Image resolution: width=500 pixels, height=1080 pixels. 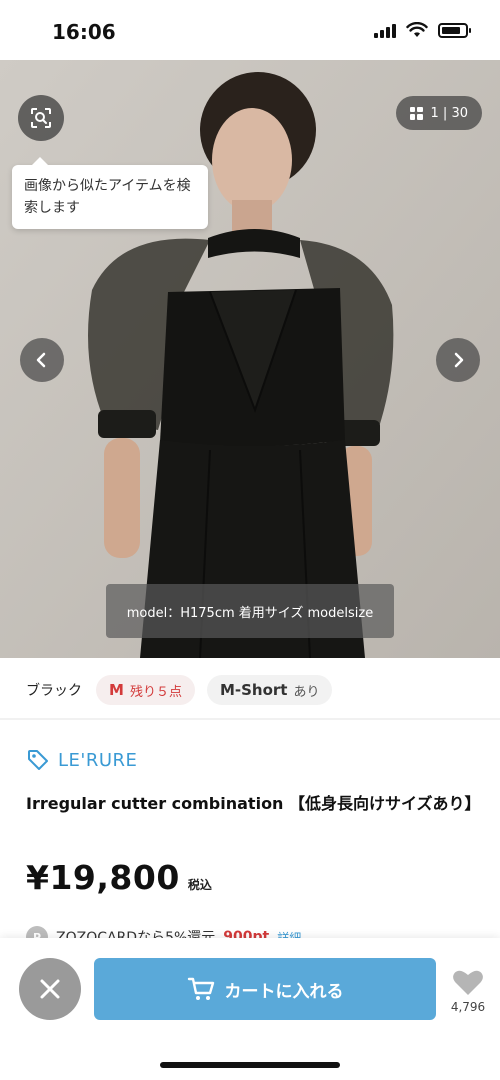 I want to click on model-size-caption: model：H175cm 着用サイズ modelsize, so click(x=250, y=611).